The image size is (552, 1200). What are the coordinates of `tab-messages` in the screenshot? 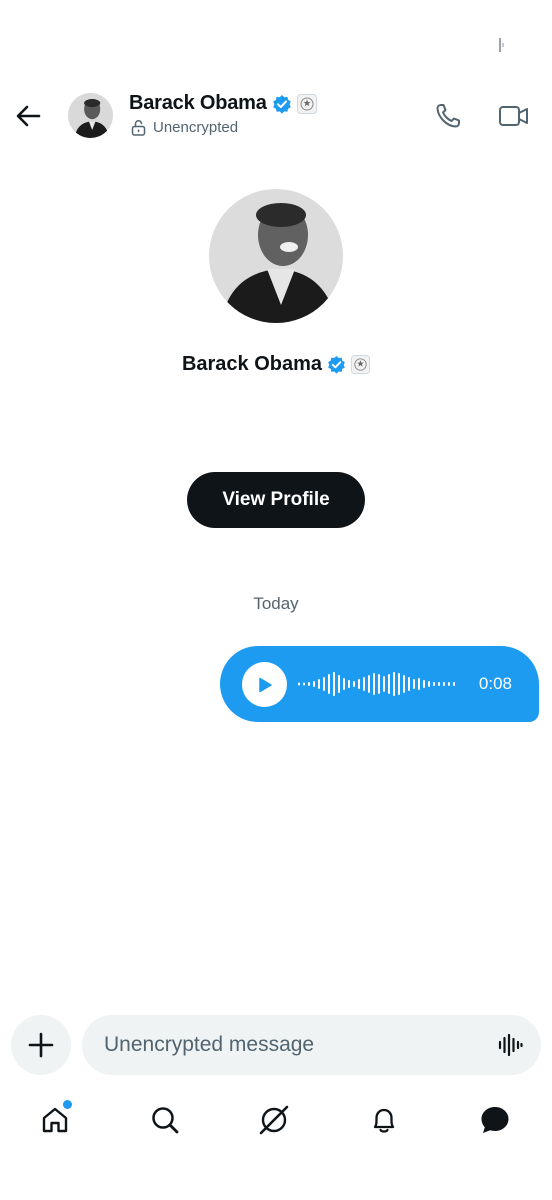 It's located at (495, 1120).